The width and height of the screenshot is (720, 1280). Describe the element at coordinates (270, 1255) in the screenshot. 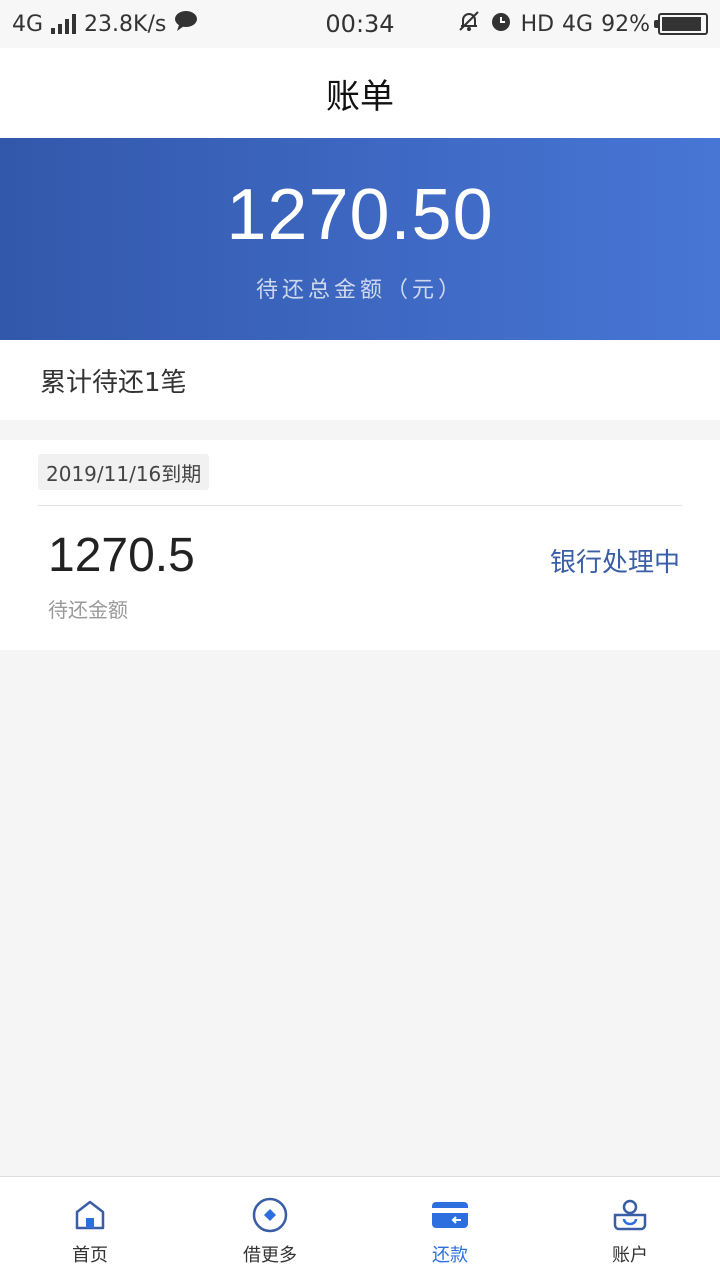

I see `tab-borrow-label: 借更多` at that location.